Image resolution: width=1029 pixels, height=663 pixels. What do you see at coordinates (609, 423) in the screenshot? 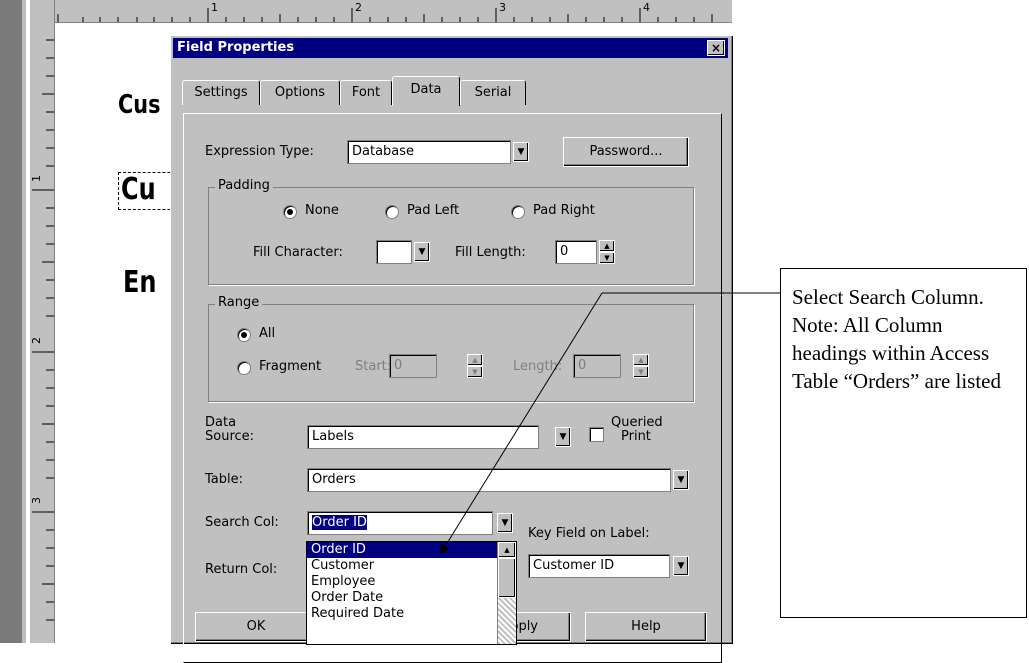
I see `callout-arrow` at bounding box center [609, 423].